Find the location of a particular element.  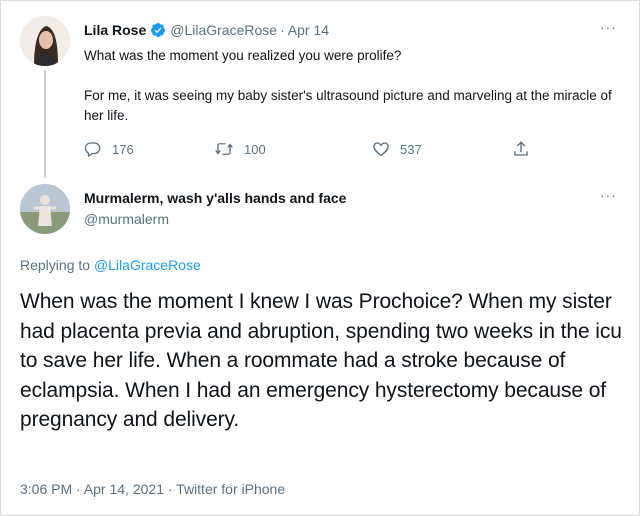

share-icon is located at coordinates (521, 148).